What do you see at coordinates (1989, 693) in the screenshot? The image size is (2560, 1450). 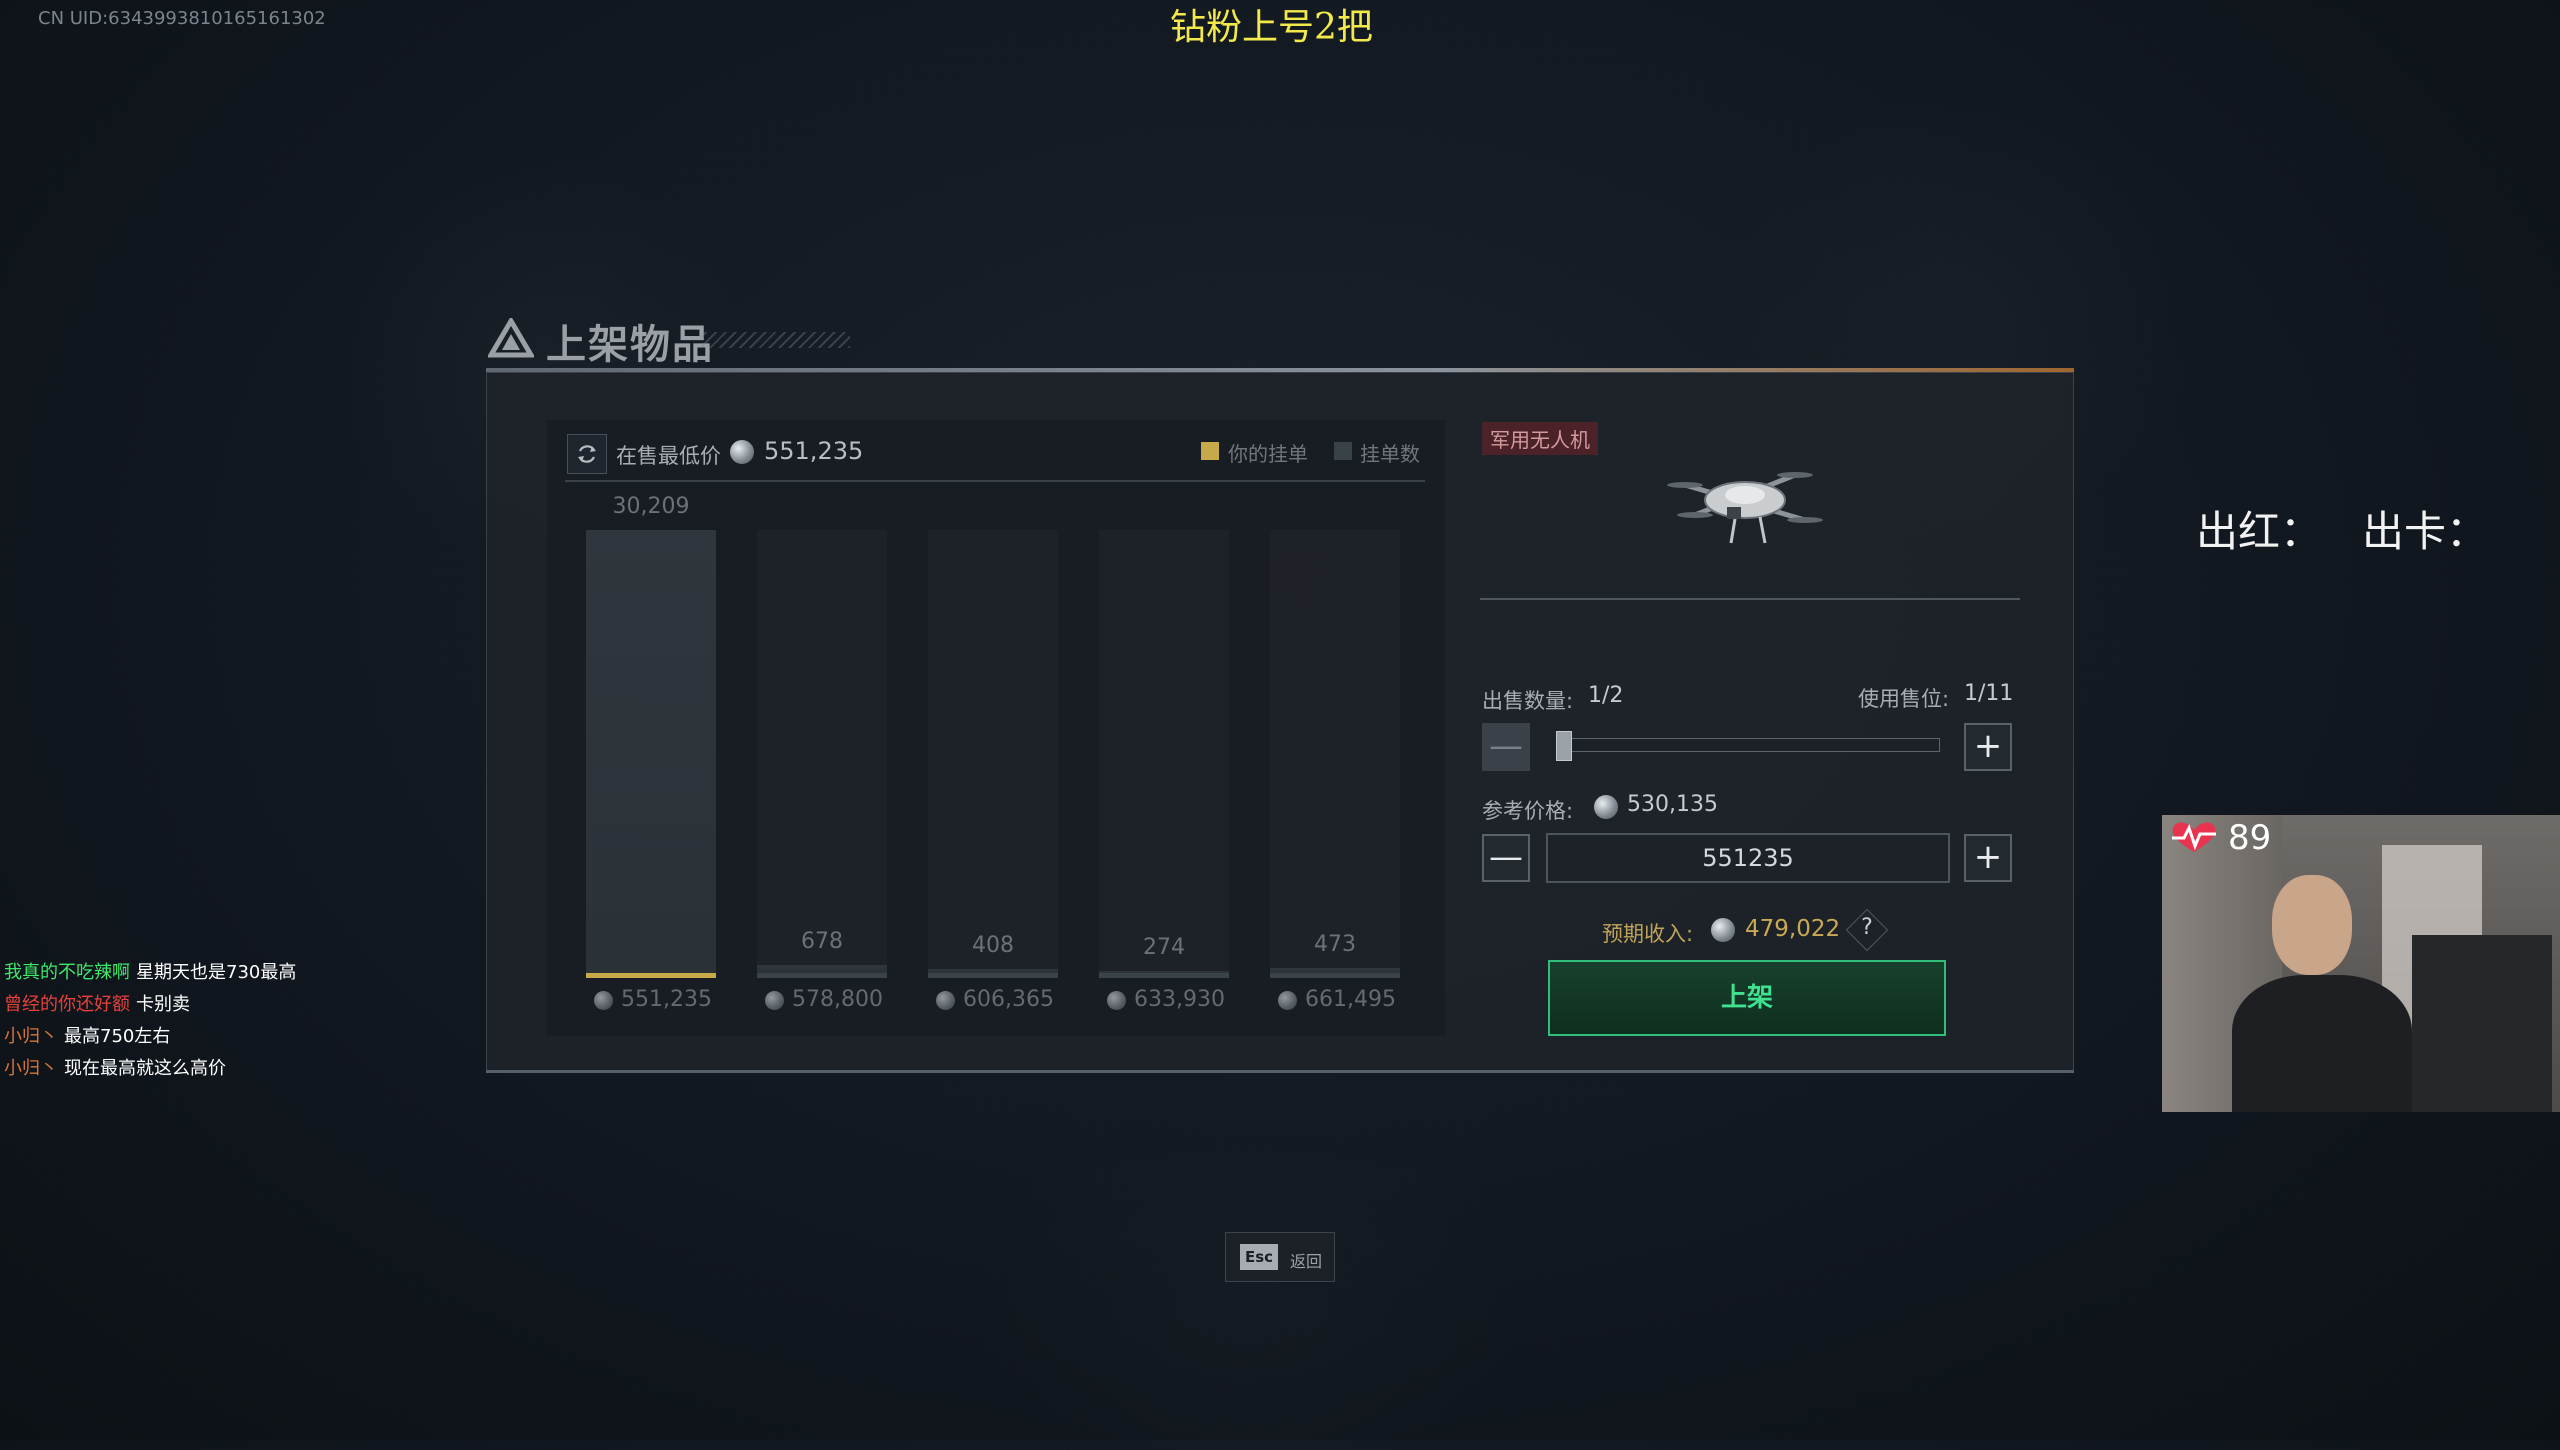 I see `slots-value: 1/11` at bounding box center [1989, 693].